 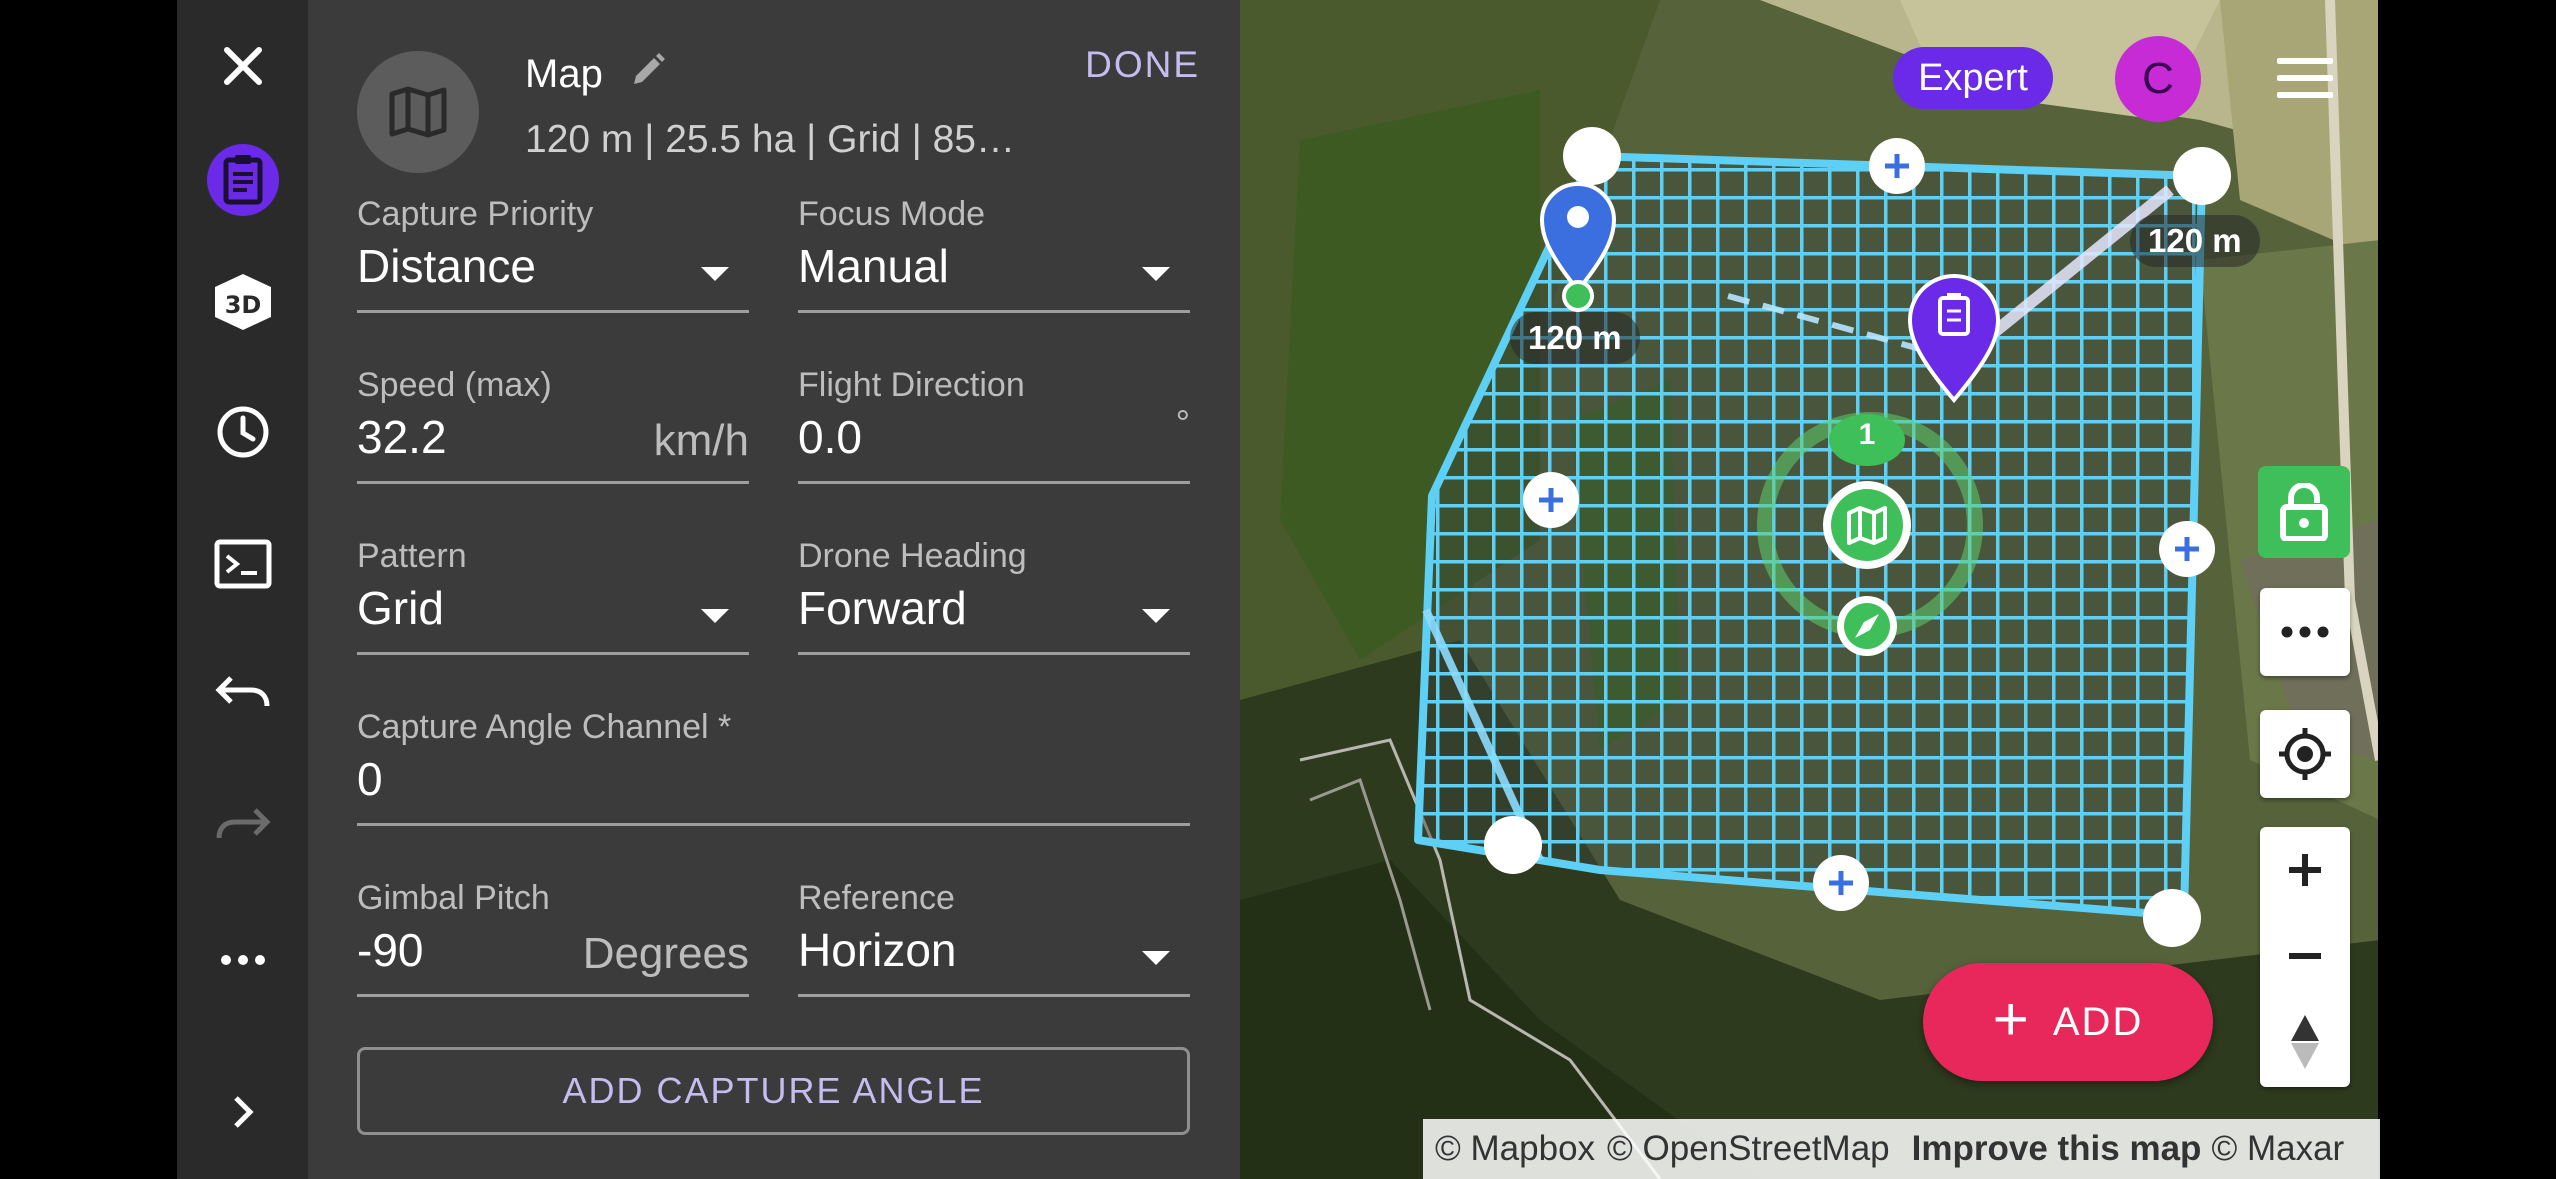 I want to click on add-button: + ADD, so click(x=2068, y=1022).